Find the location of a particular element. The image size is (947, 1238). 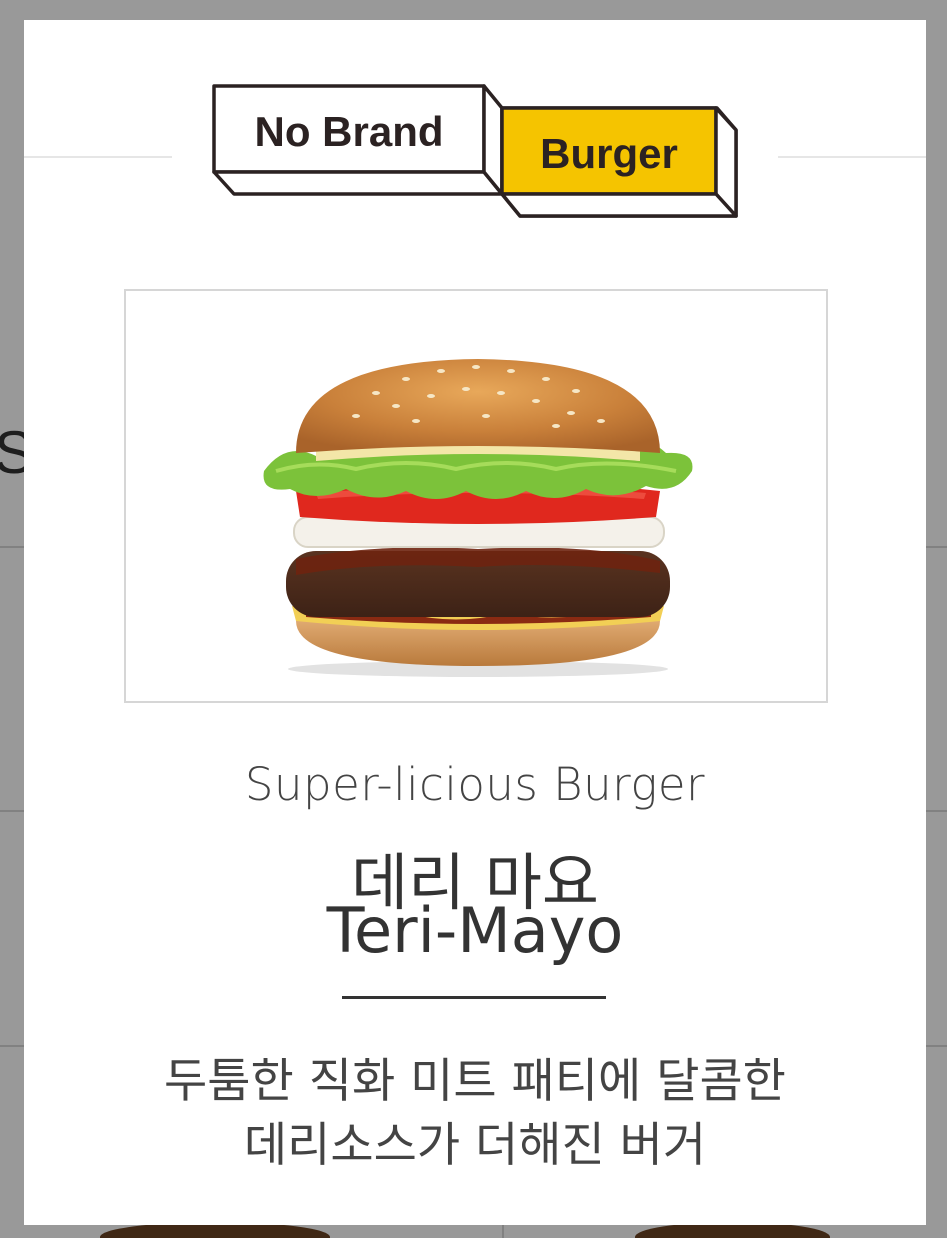

no-brand-burger-logo: No Brand Burger is located at coordinates (475, 151).